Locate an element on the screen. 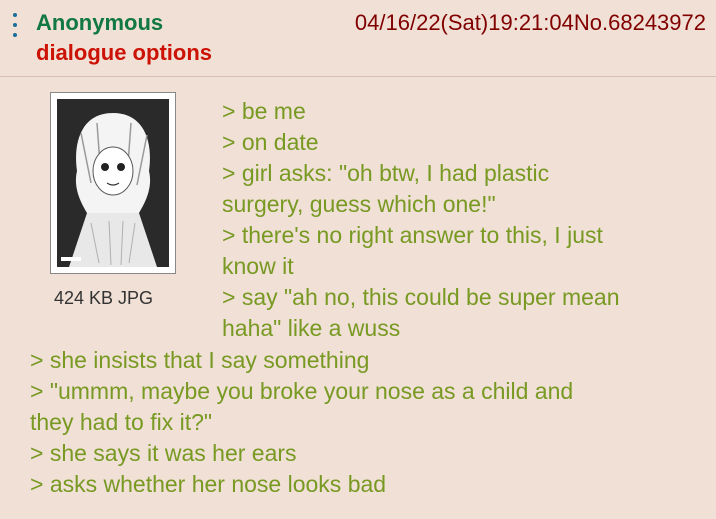  greentext-line: > asks whether her nose looks bad is located at coordinates (208, 484).